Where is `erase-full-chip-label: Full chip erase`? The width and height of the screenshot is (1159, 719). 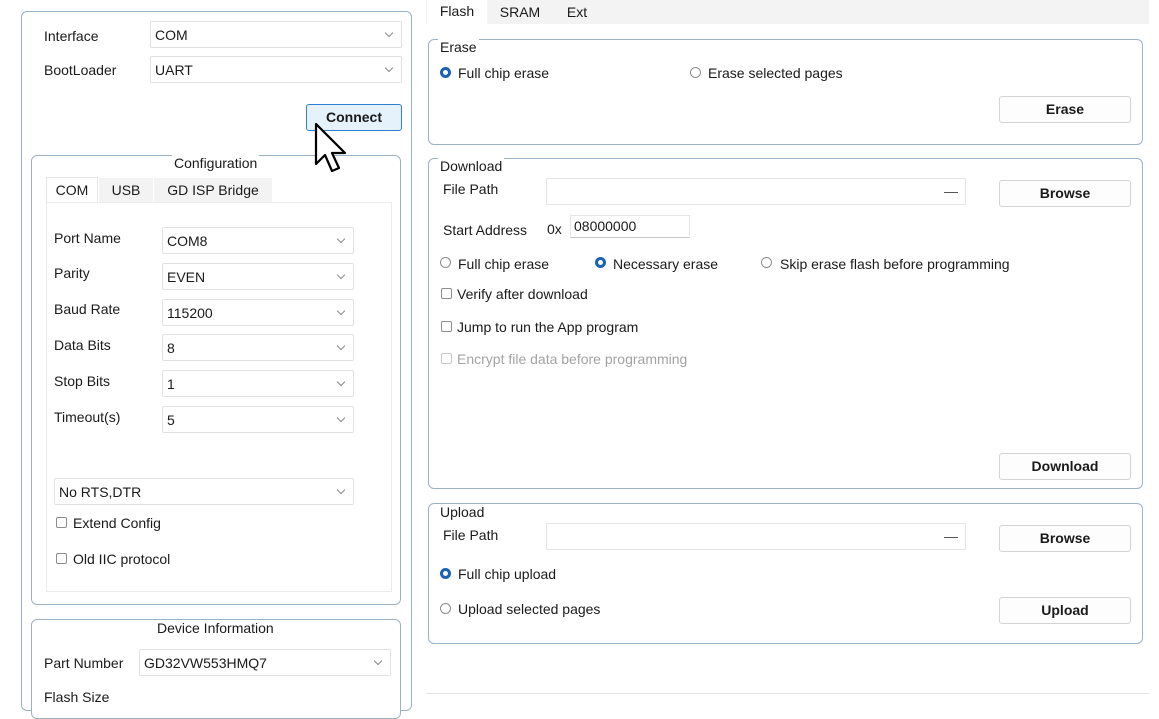 erase-full-chip-label: Full chip erase is located at coordinates (504, 73).